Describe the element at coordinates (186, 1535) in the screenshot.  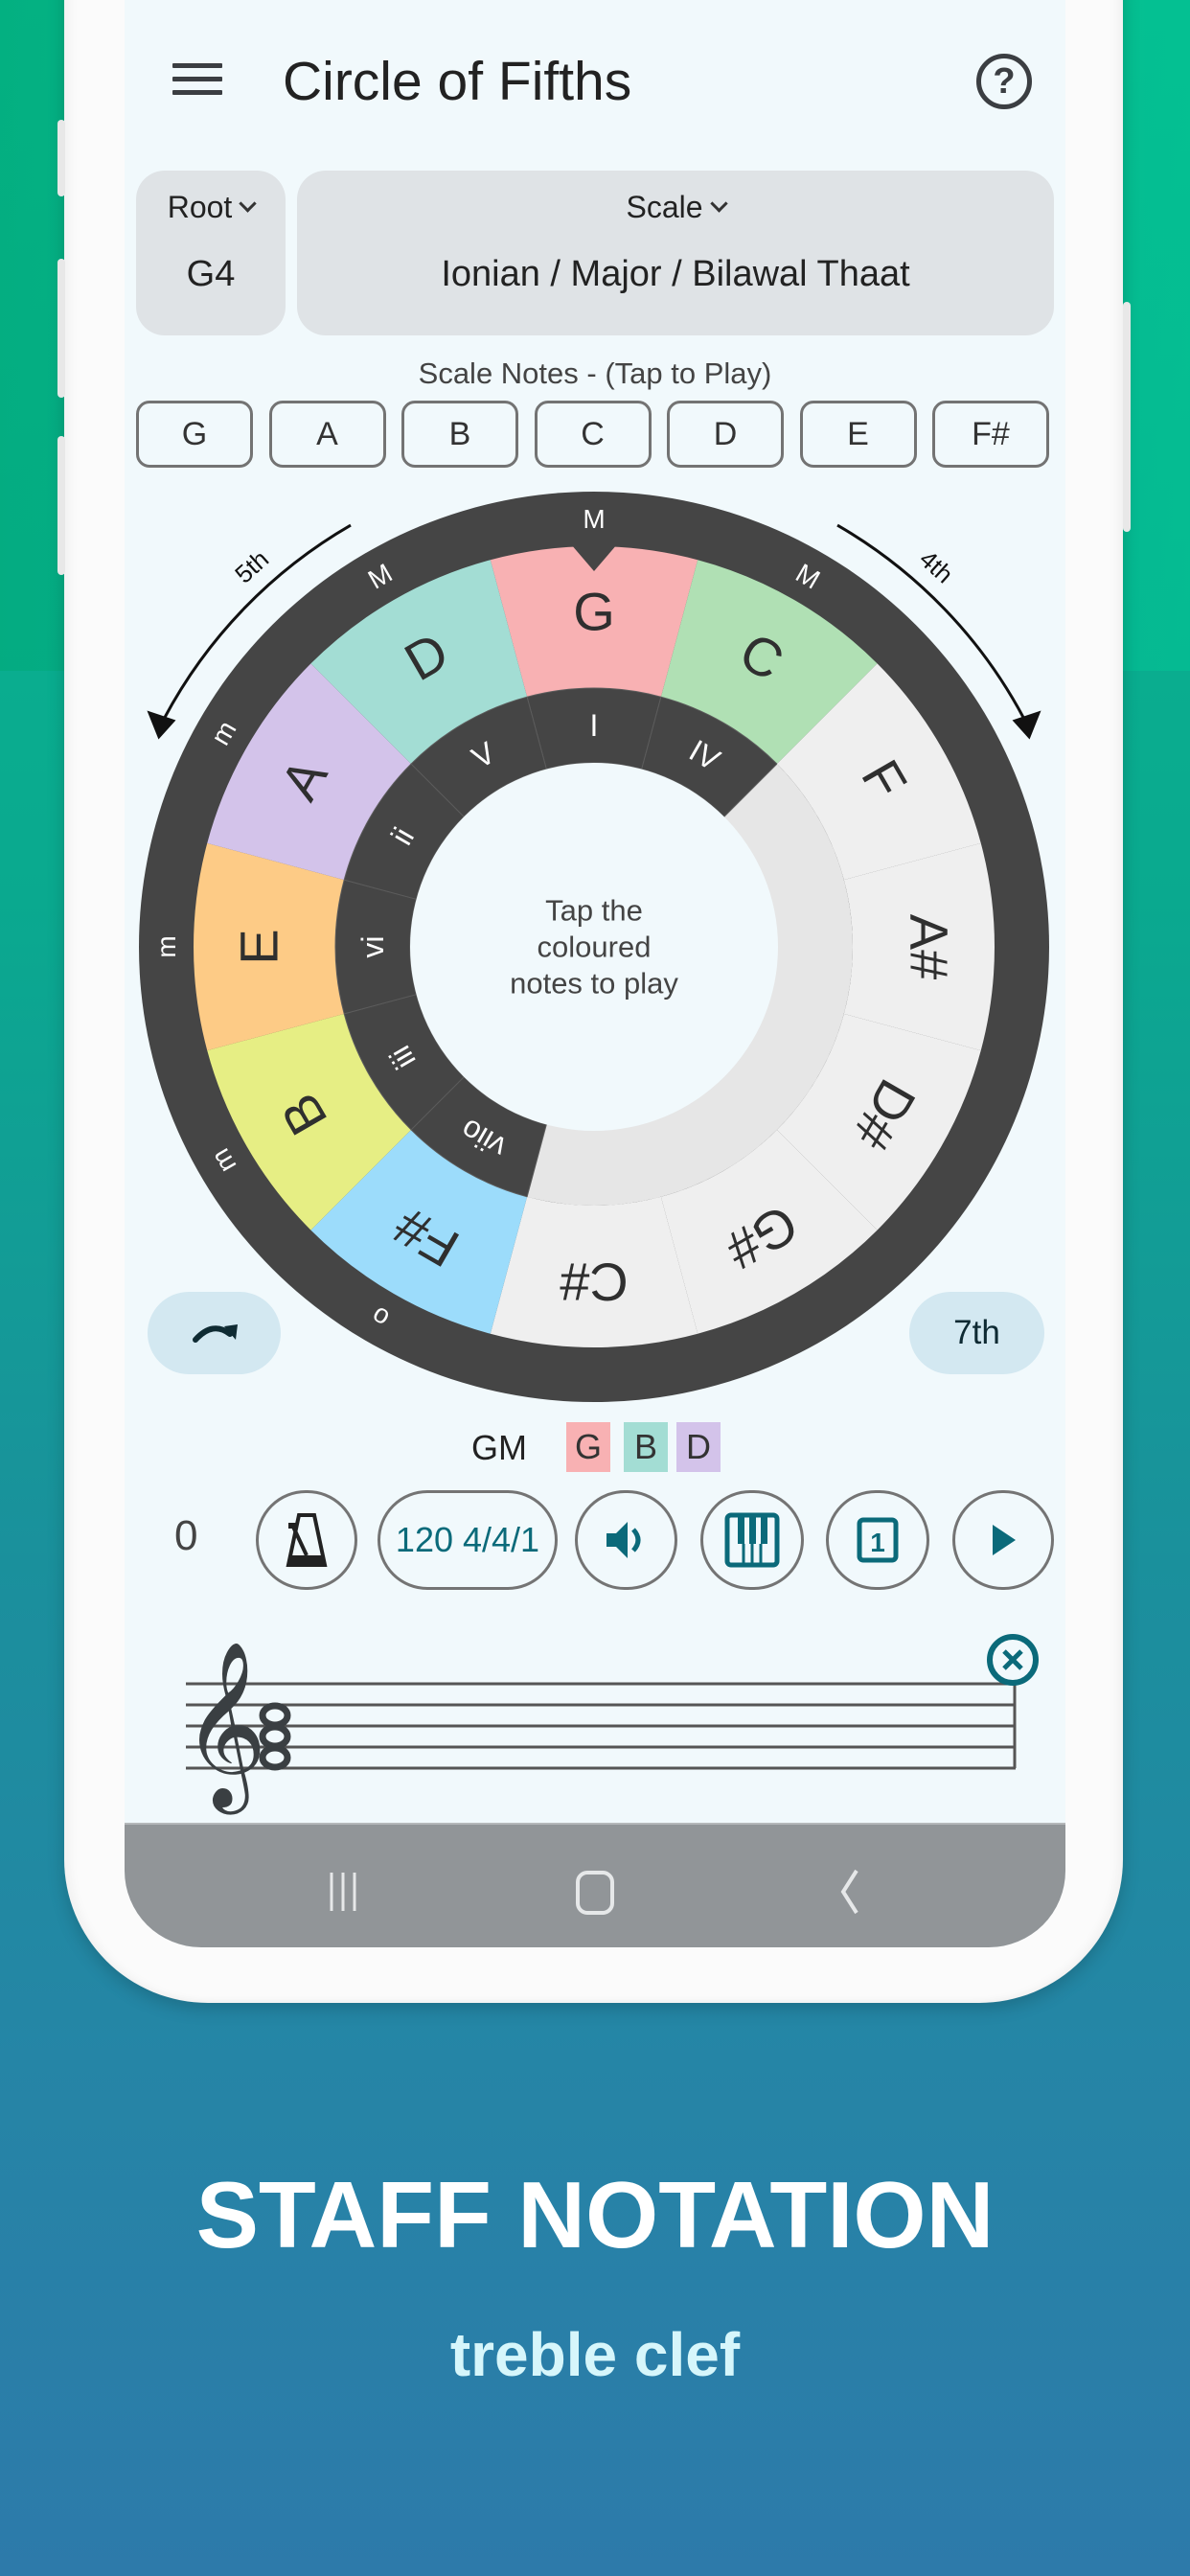
I see `beat-counter: 0` at that location.